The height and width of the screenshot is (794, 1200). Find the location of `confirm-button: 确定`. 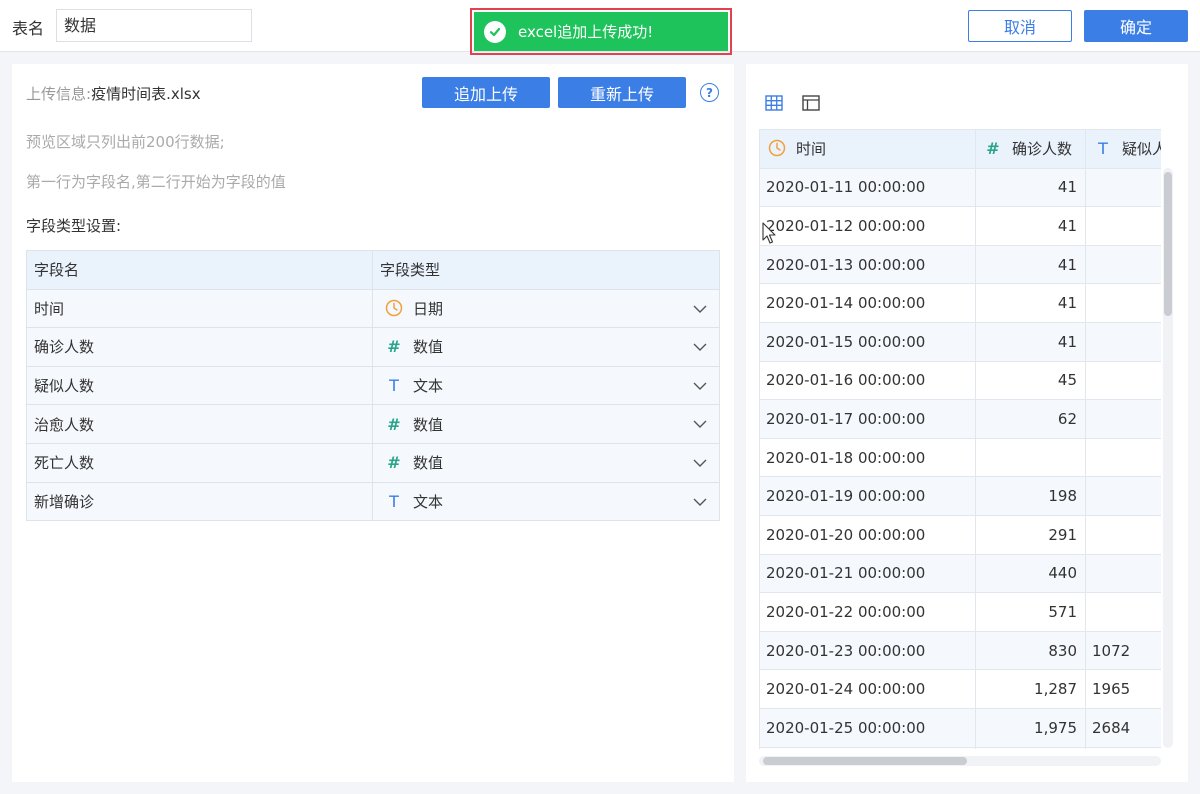

confirm-button: 确定 is located at coordinates (1136, 26).